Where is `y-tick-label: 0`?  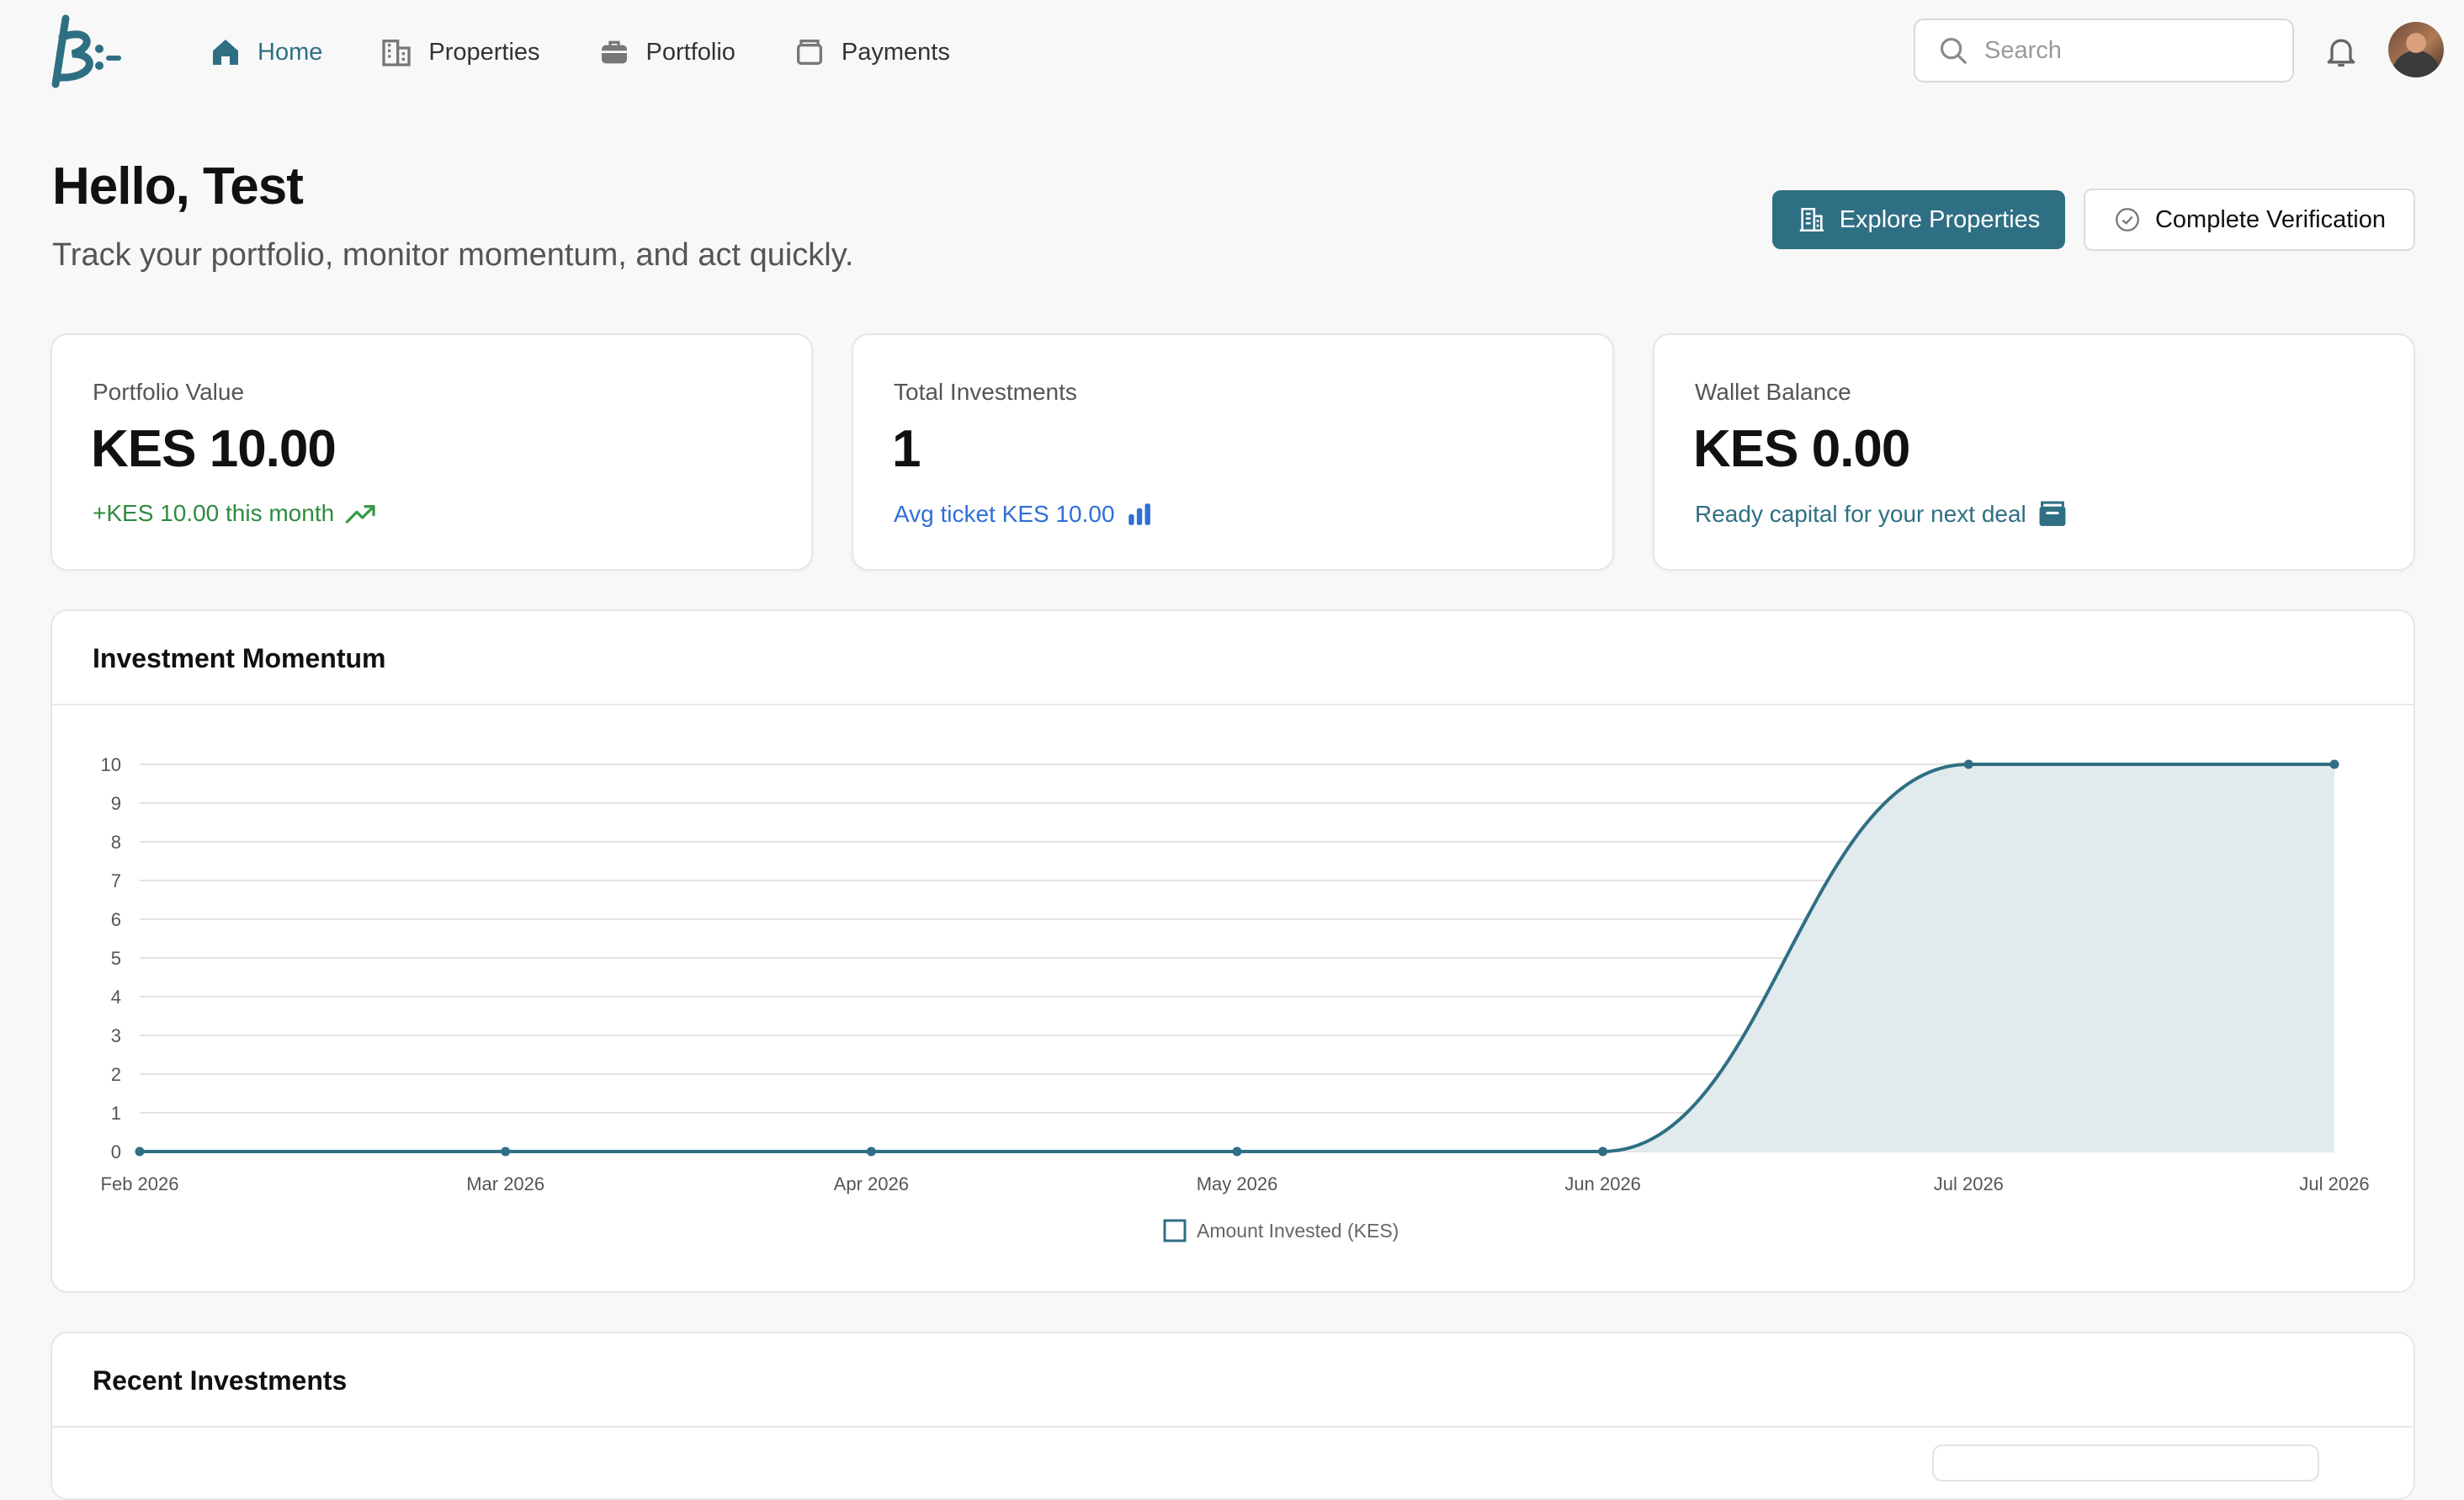 y-tick-label: 0 is located at coordinates (116, 1151).